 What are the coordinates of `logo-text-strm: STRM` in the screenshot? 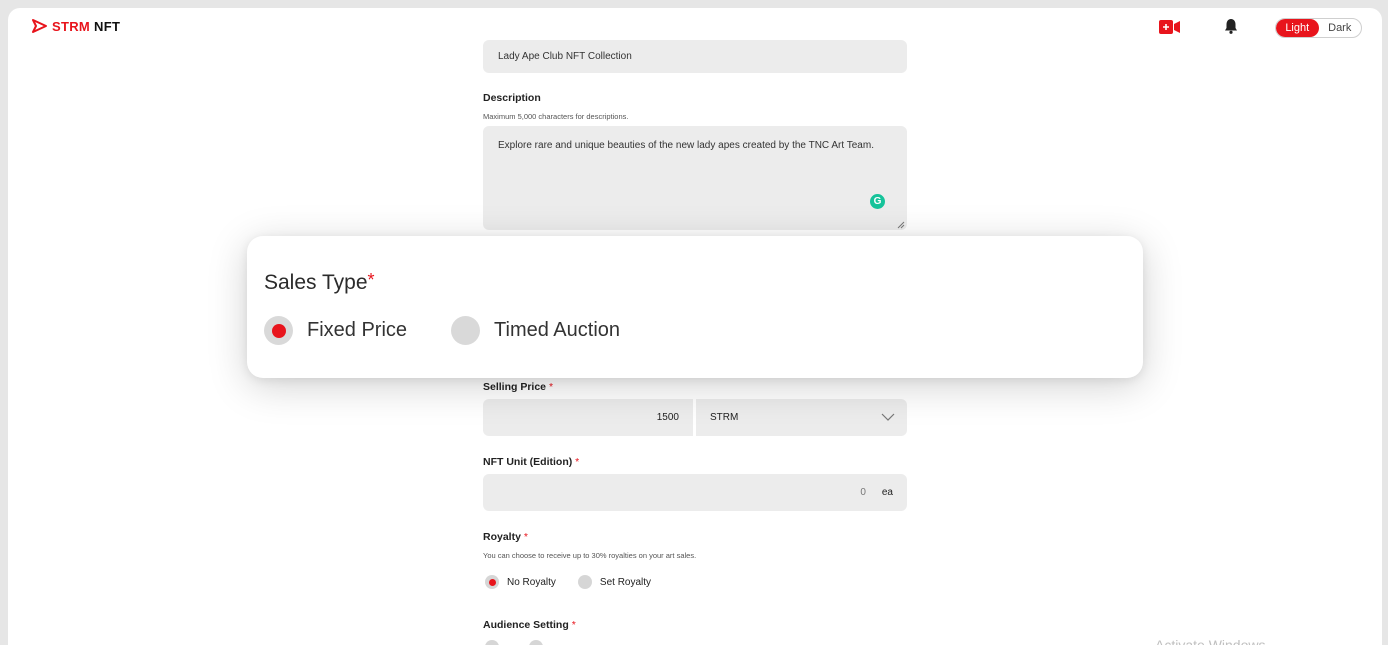 It's located at (71, 26).